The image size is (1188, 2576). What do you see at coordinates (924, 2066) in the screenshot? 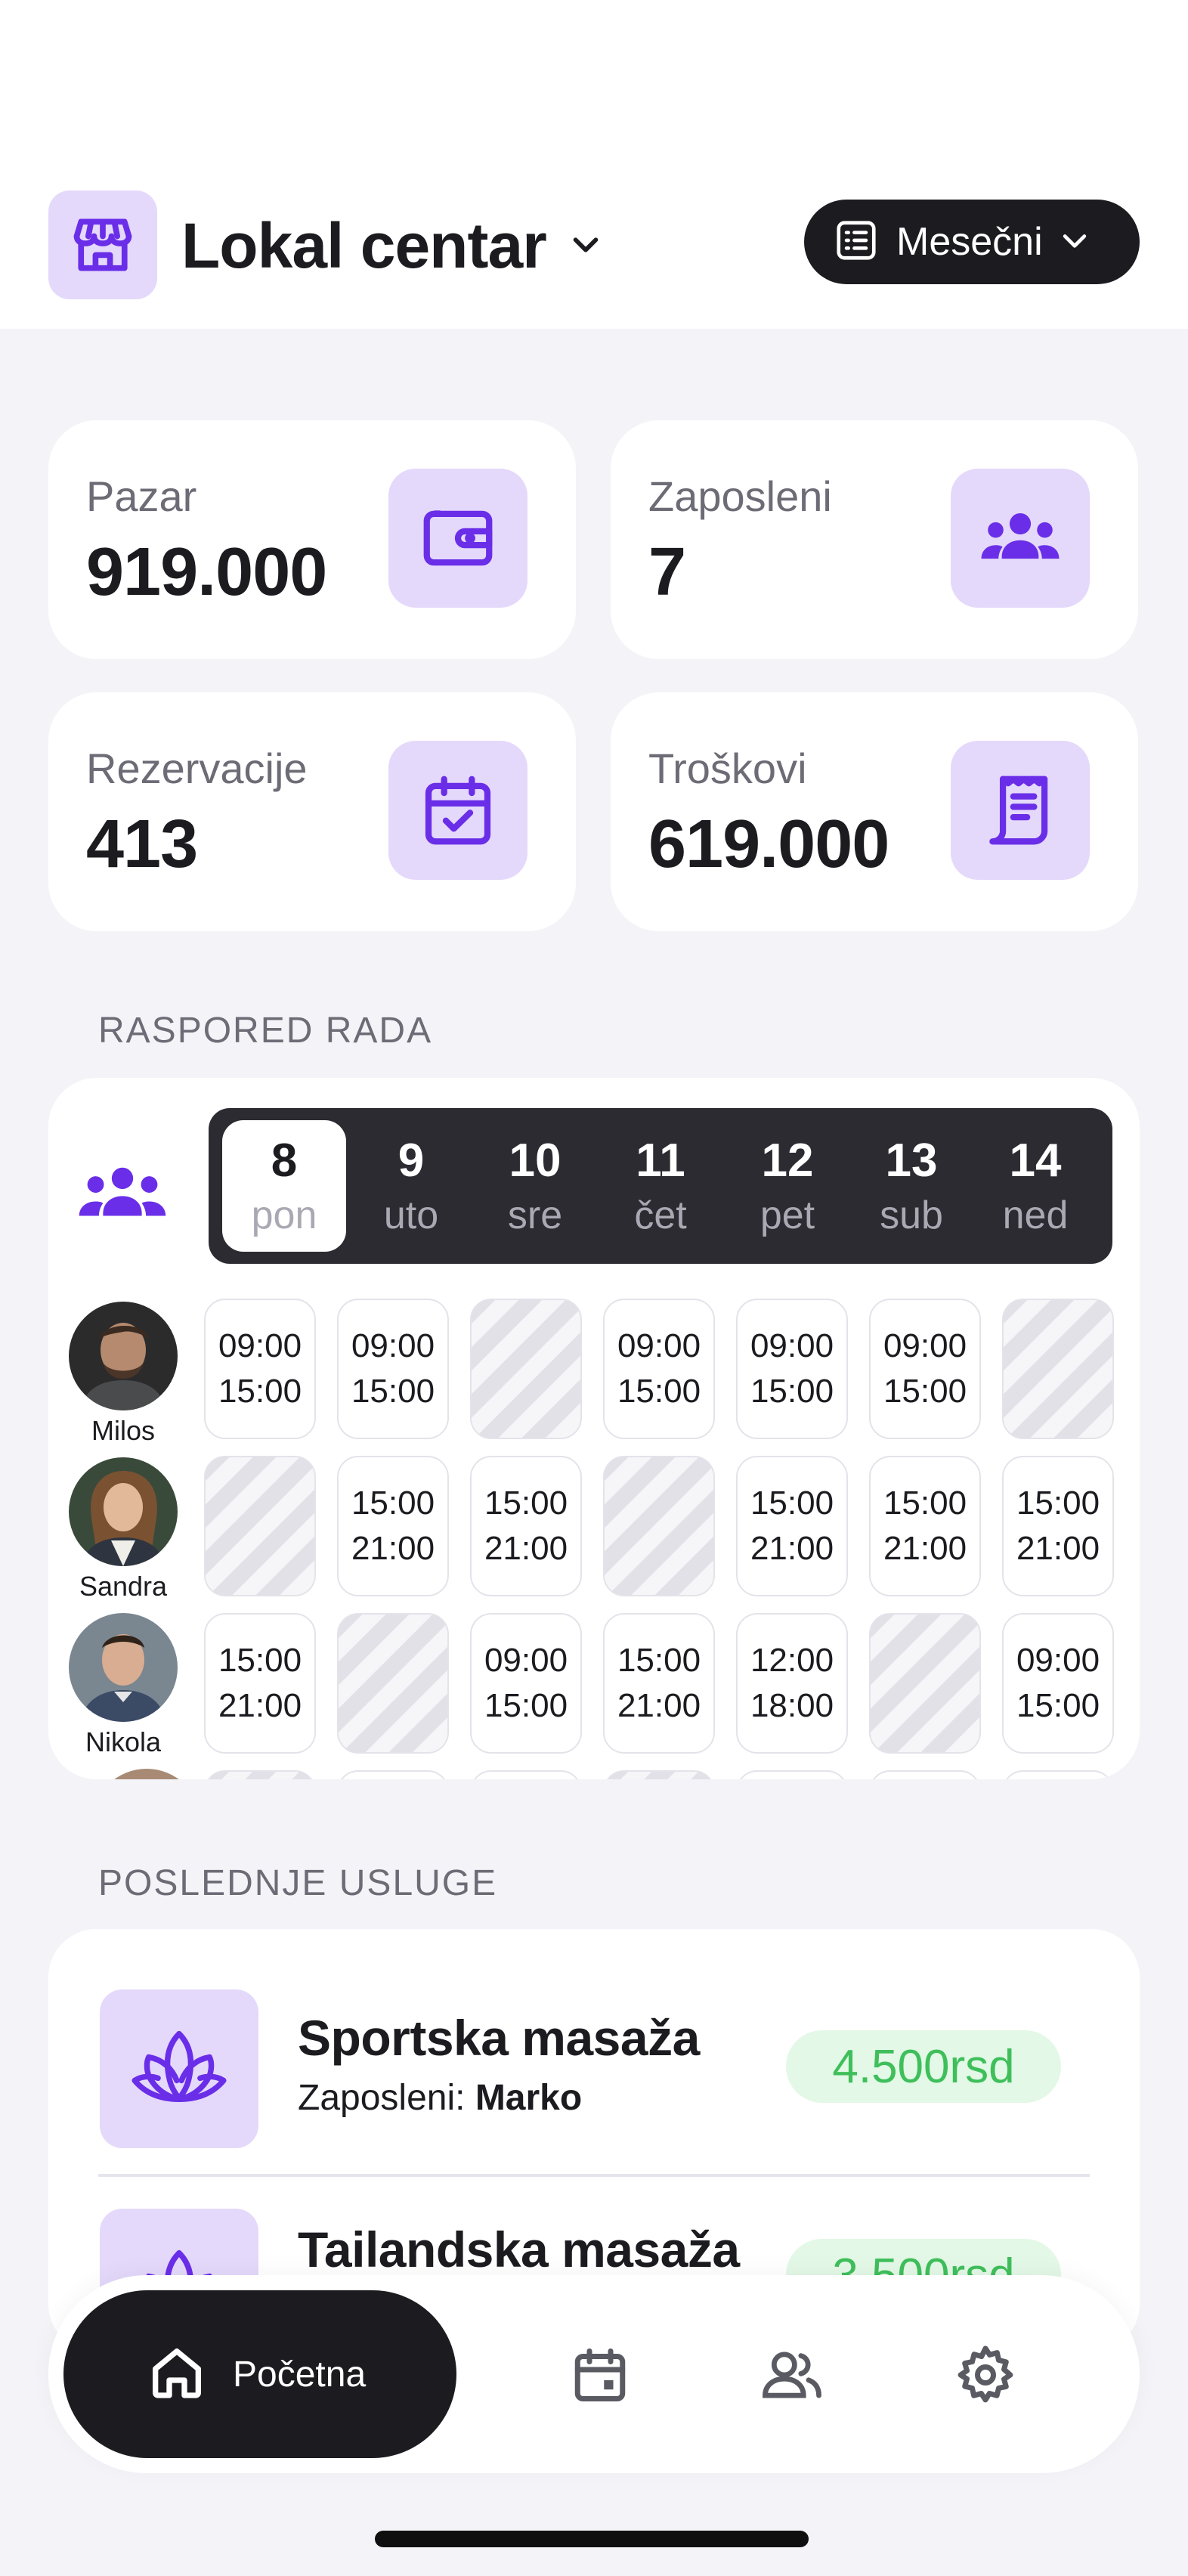
I see `price-badge: 4.500rsd` at bounding box center [924, 2066].